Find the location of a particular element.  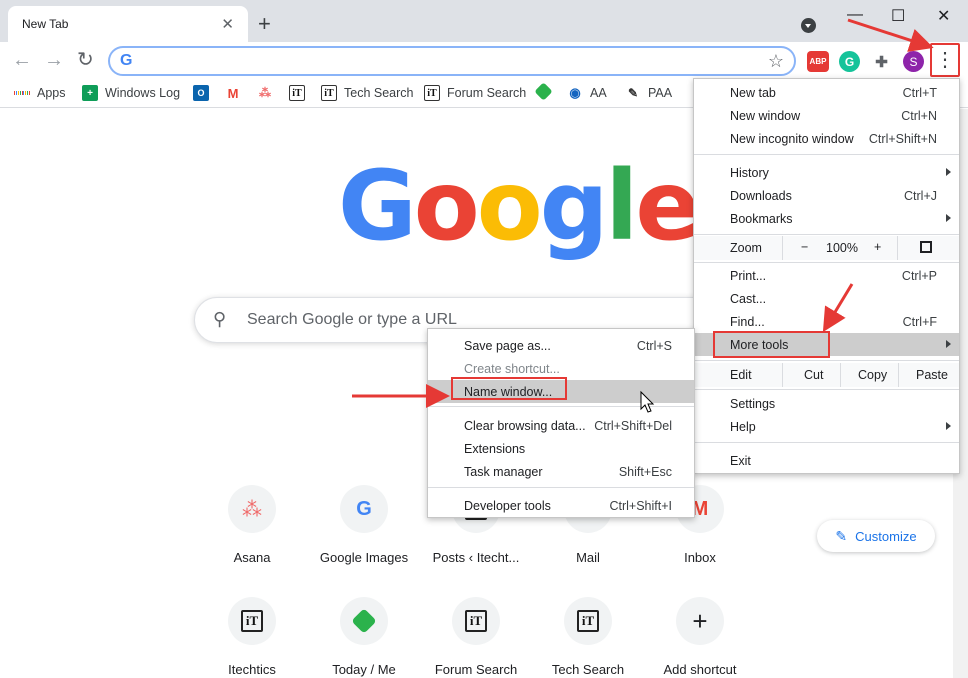

arrow-to-more-tools is located at coordinates (838, 308).